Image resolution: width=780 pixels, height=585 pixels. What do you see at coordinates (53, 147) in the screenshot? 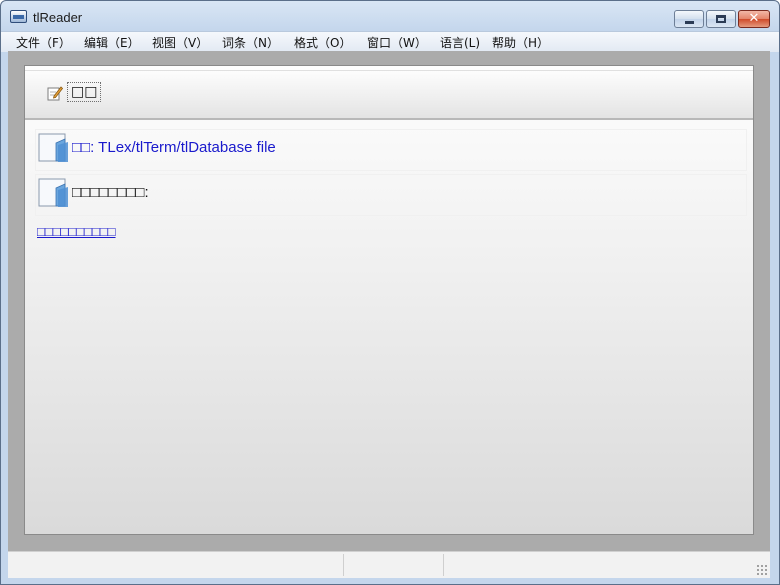
I see `file-icon` at bounding box center [53, 147].